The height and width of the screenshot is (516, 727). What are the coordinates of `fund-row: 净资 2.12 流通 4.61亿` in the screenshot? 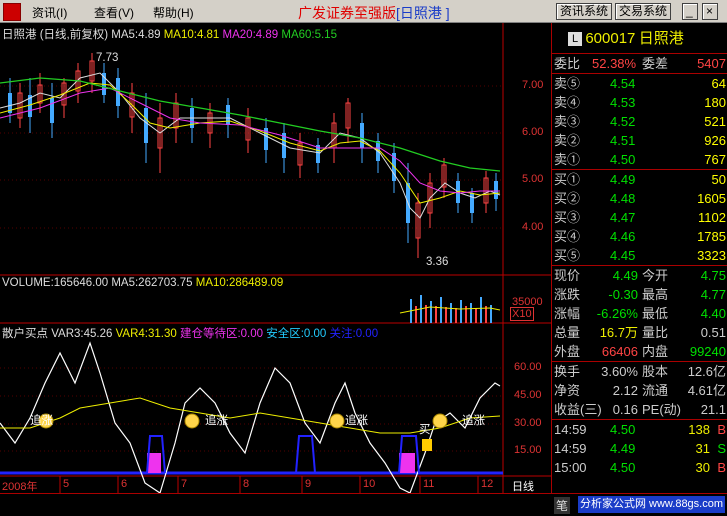 It's located at (640, 390).